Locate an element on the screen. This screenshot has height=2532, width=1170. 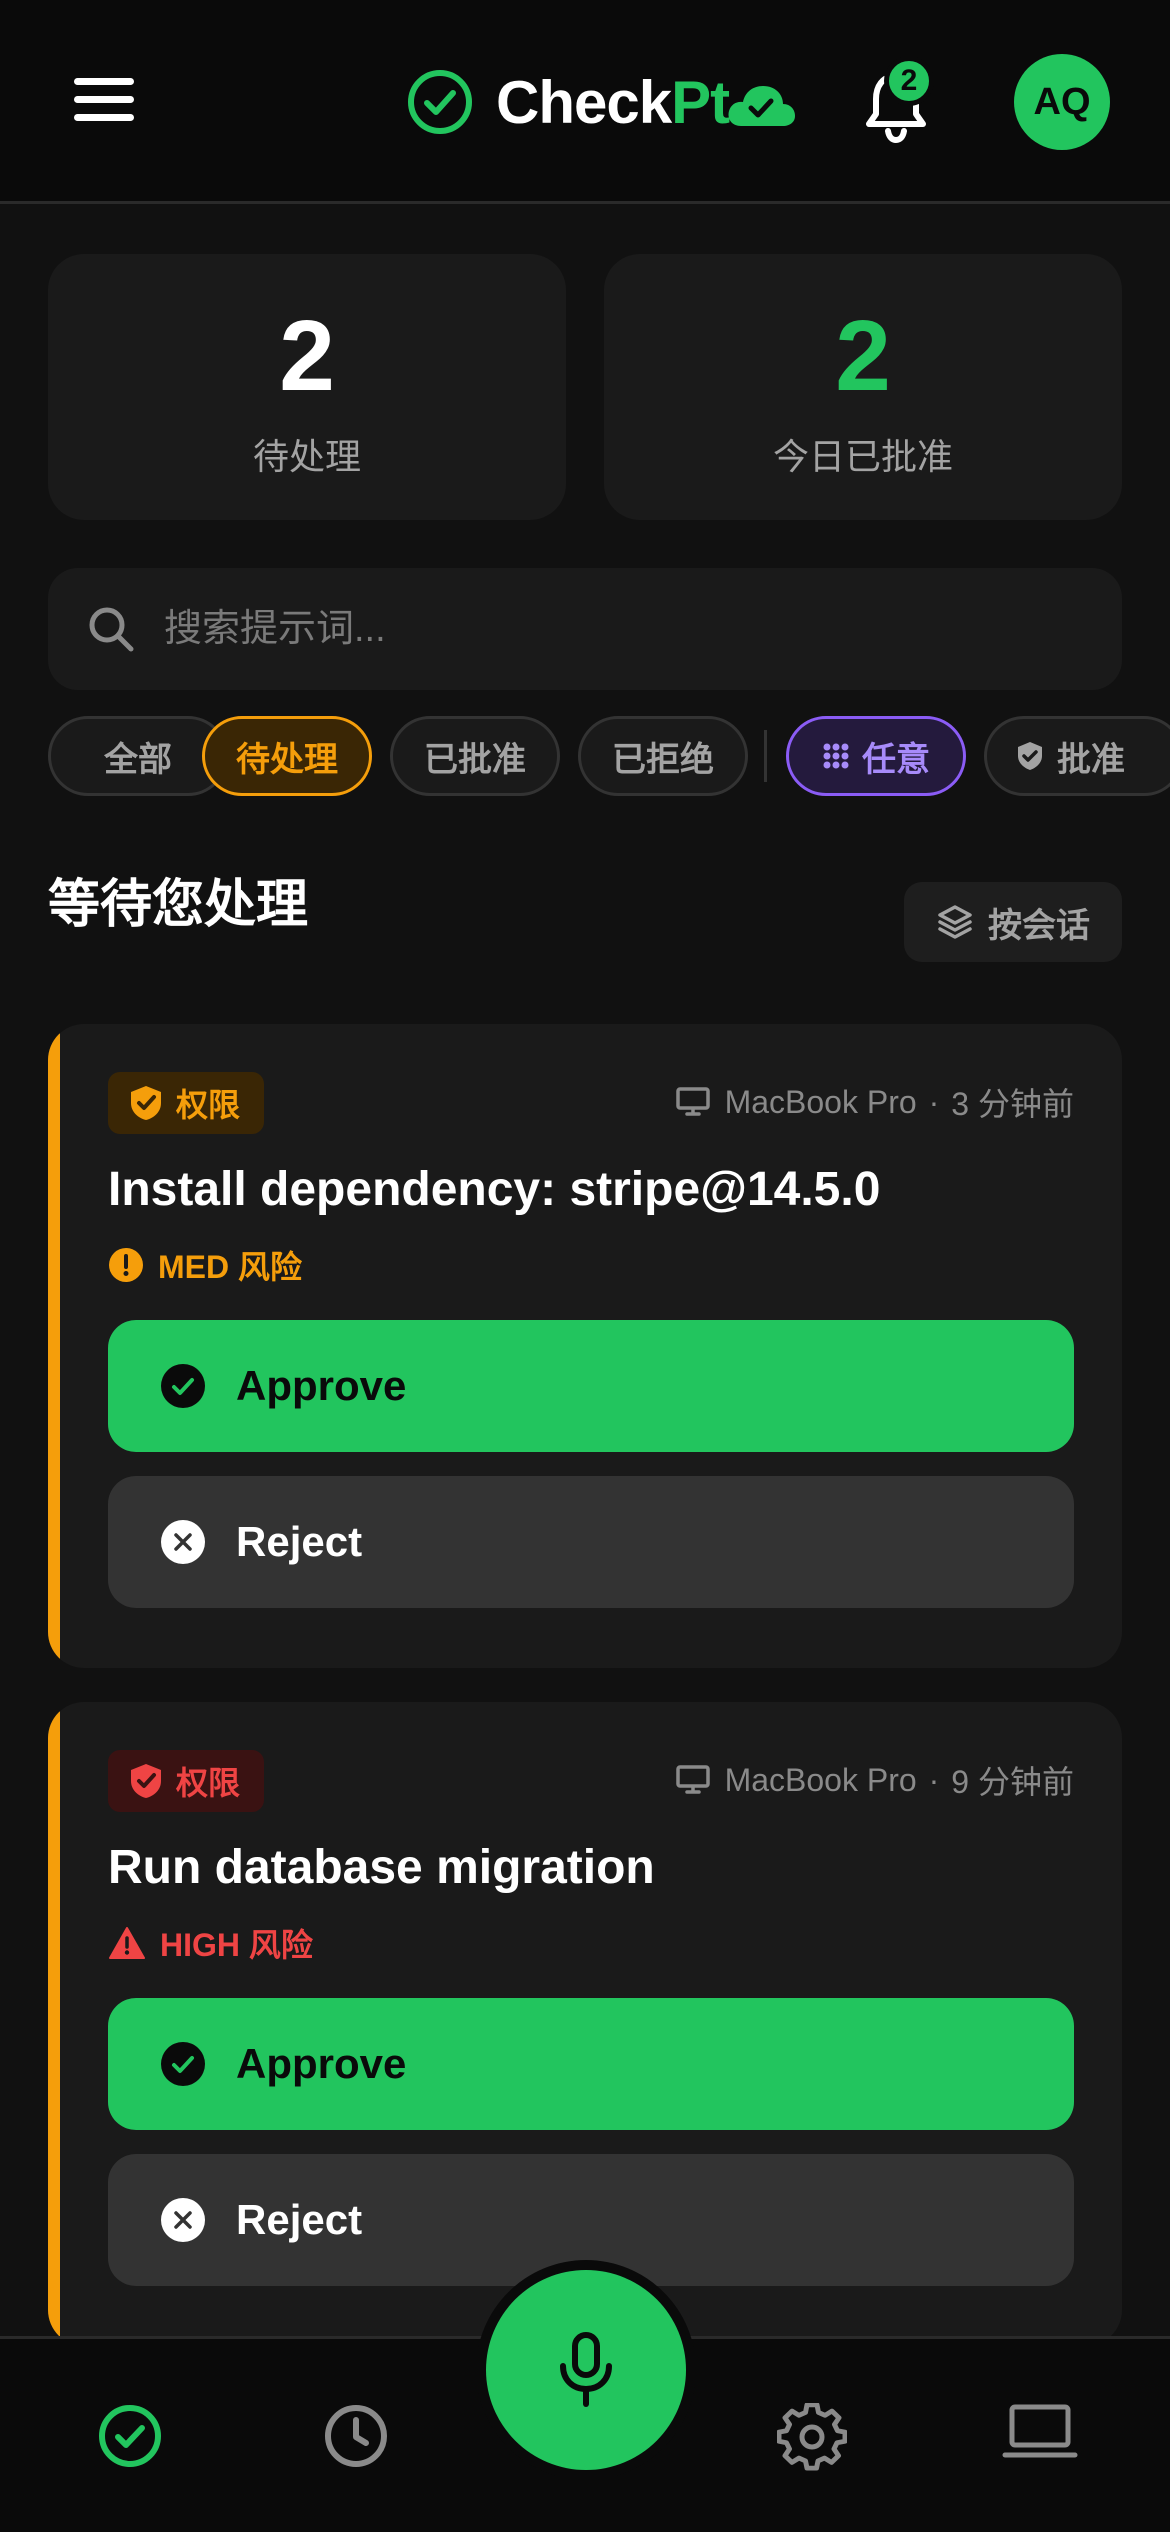
layers-icon is located at coordinates (955, 922).